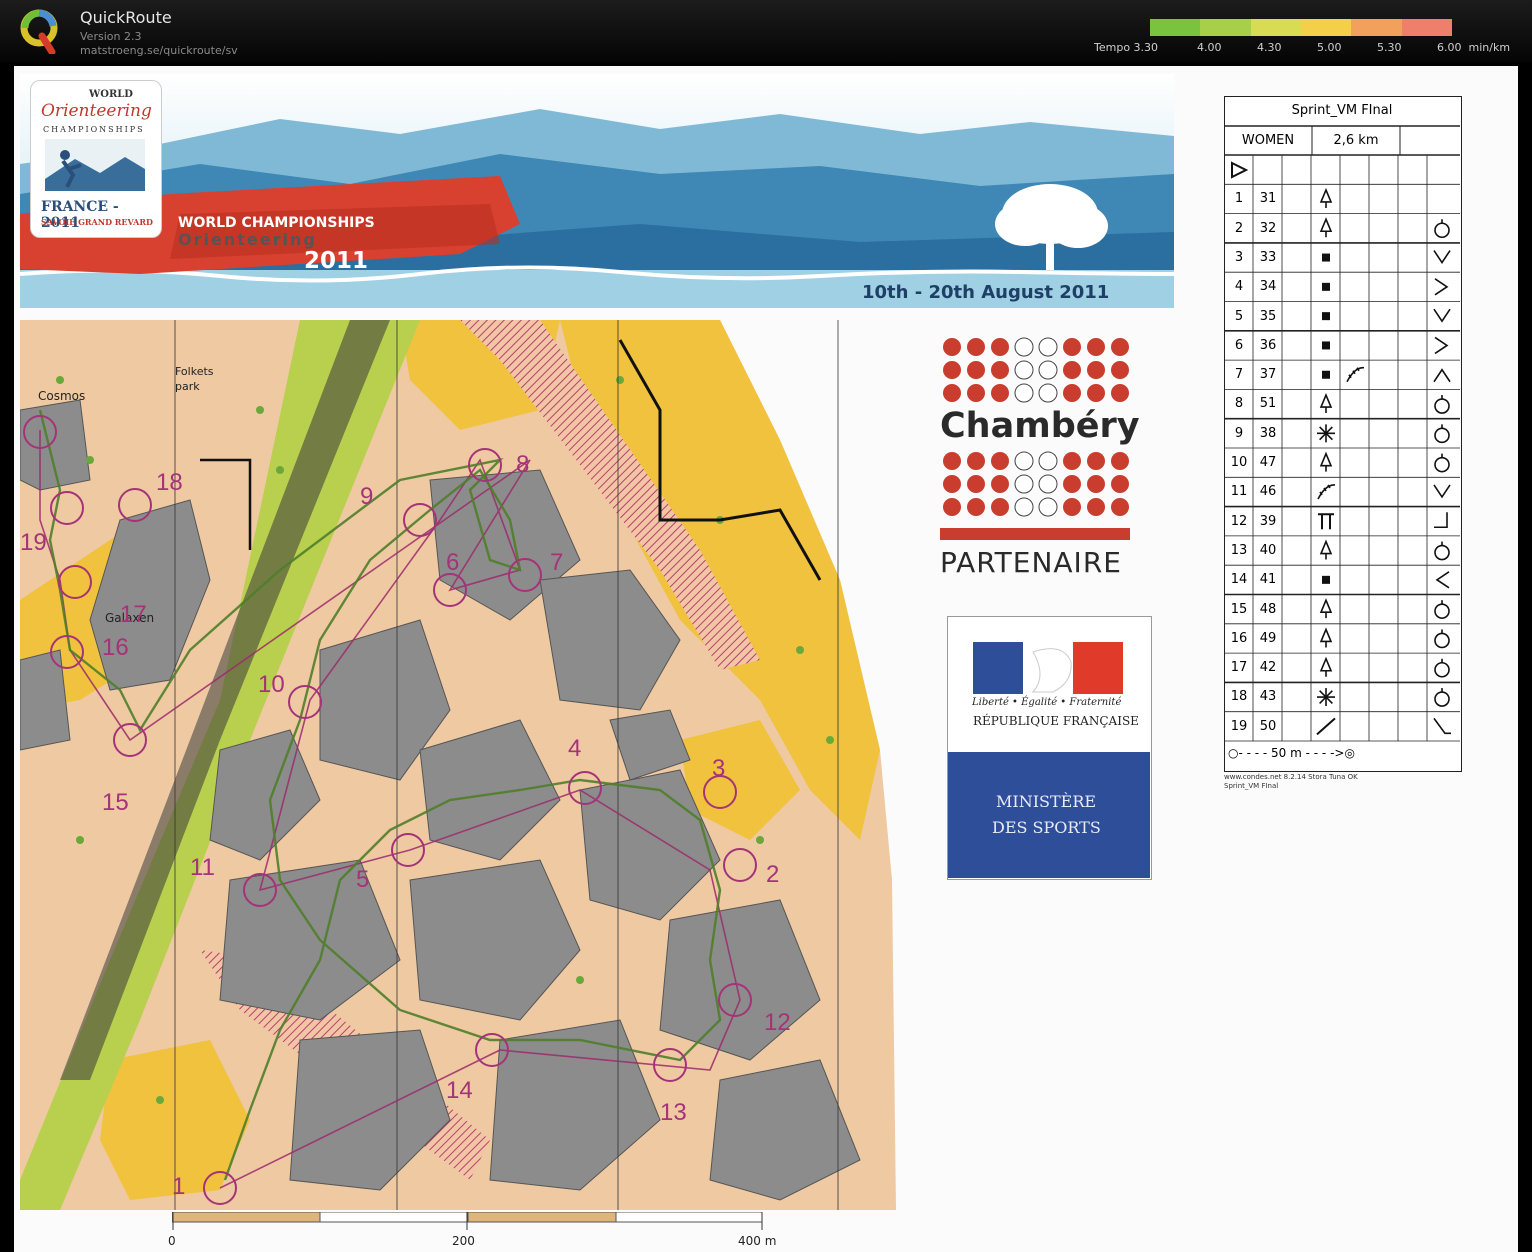 Image resolution: width=1532 pixels, height=1252 pixels. Describe the element at coordinates (97, 222) in the screenshot. I see `woc-savoie: SAVOIE GRAND REVARD` at that location.